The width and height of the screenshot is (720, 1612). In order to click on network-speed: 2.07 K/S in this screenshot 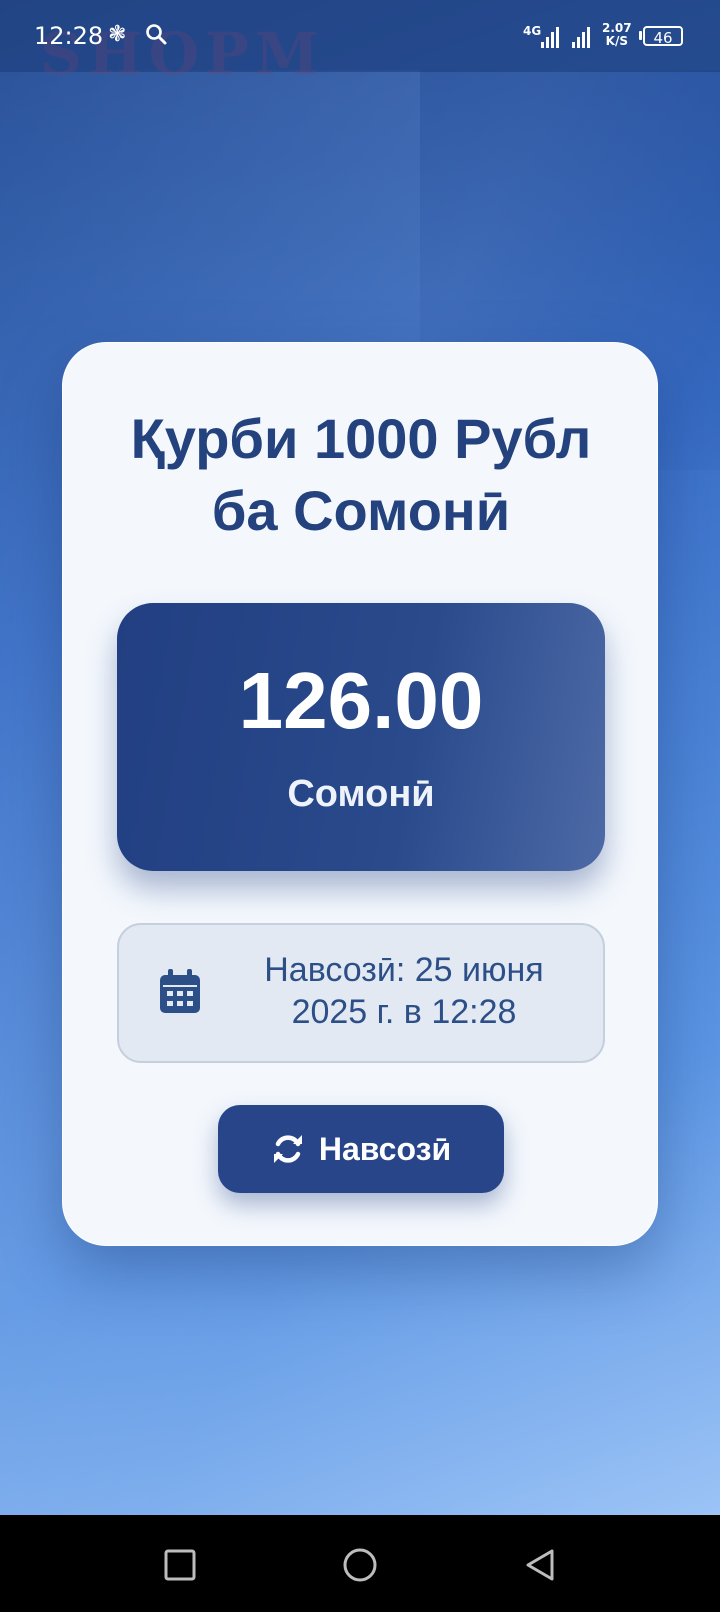, I will do `click(617, 35)`.